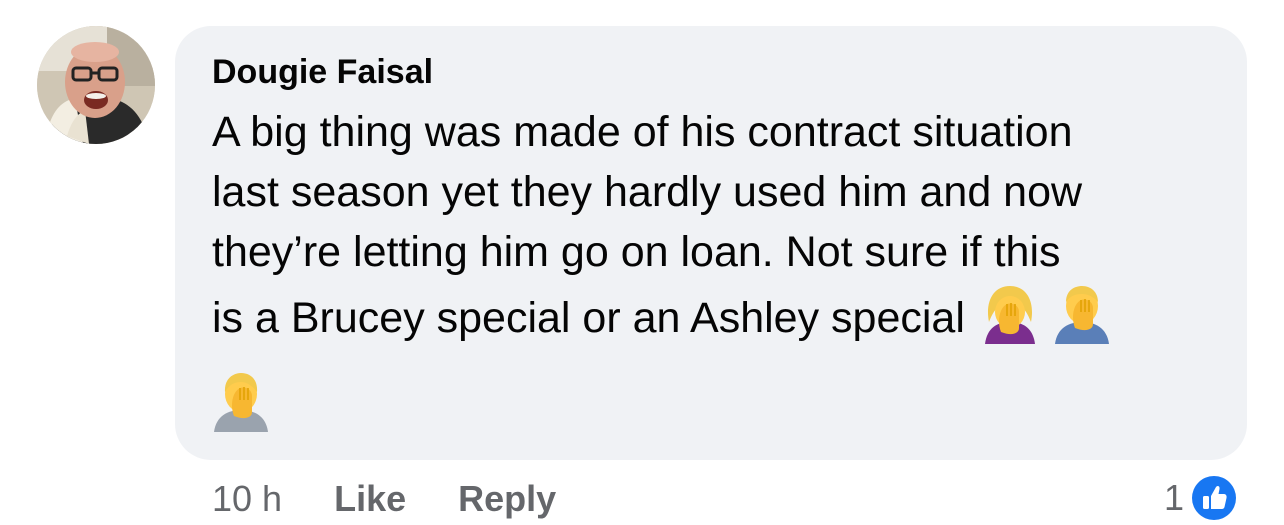  What do you see at coordinates (370, 498) in the screenshot?
I see `like-button: Like` at bounding box center [370, 498].